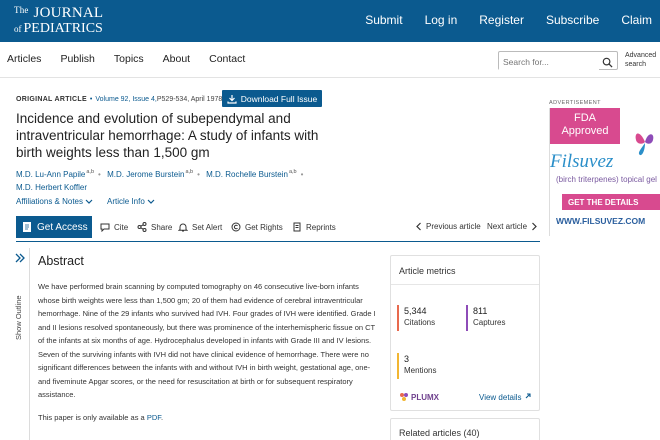 The image size is (660, 440). What do you see at coordinates (176, 59) in the screenshot?
I see `nav-about: About` at bounding box center [176, 59].